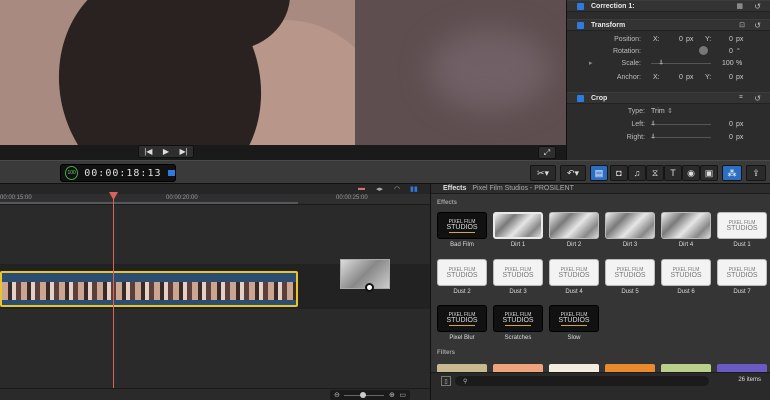 Image resolution: width=770 pixels, height=400 pixels. Describe the element at coordinates (166, 151) in the screenshot. I see `play-icon: ▶` at that location.